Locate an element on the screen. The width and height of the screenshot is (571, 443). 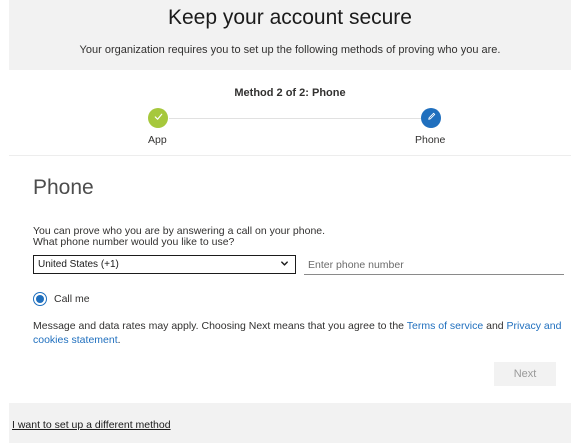
country-code-select: United States (+1) is located at coordinates (164, 264).